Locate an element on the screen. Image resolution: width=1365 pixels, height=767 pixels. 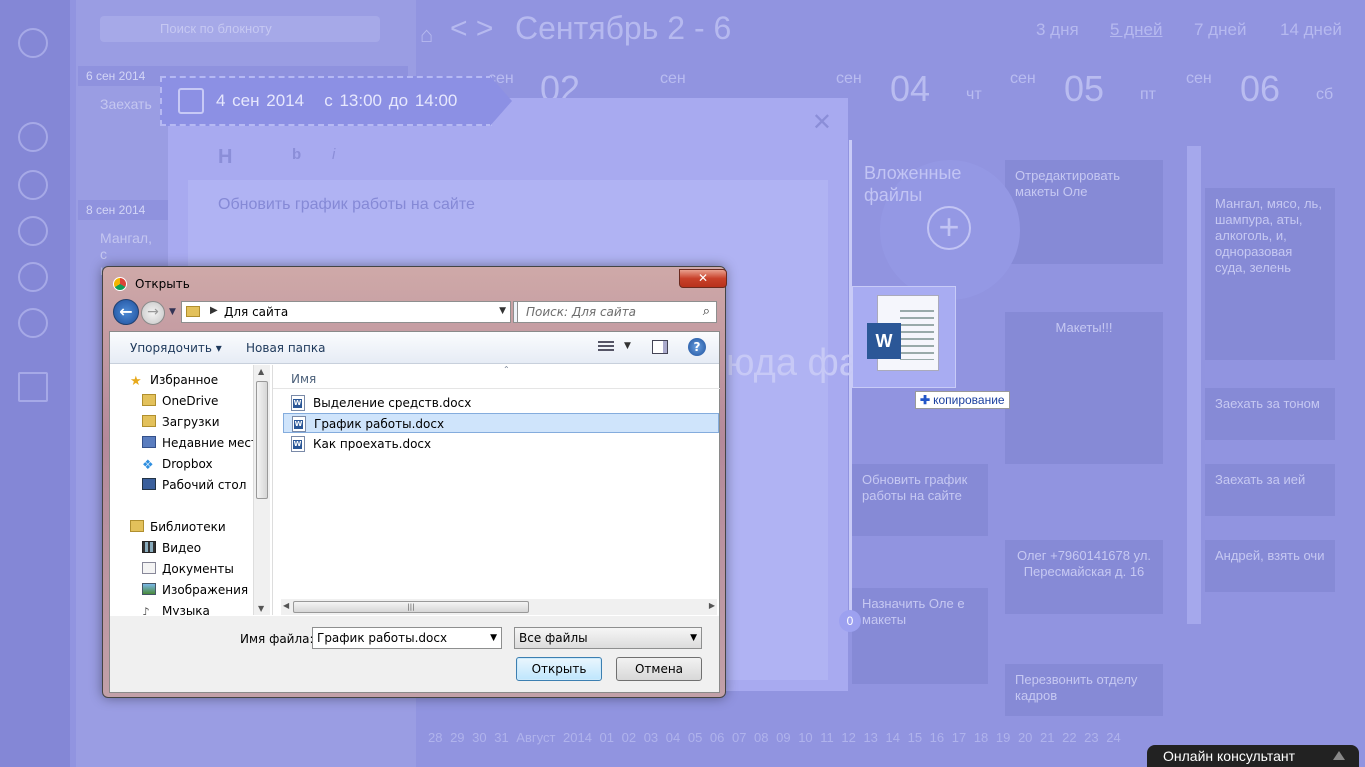
dragged-word-file: W is located at coordinates (904, 337).